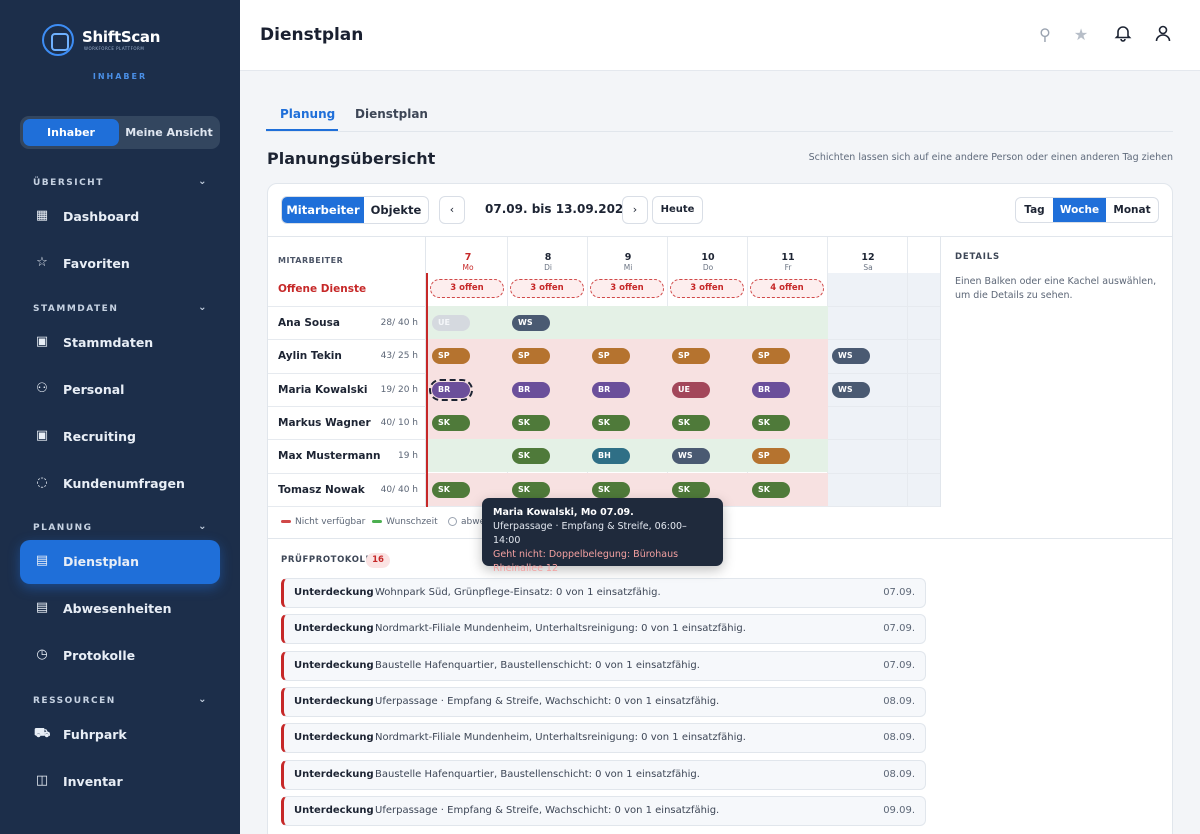 The width and height of the screenshot is (1200, 834). Describe the element at coordinates (708, 257) in the screenshot. I see `day-number: 10` at that location.